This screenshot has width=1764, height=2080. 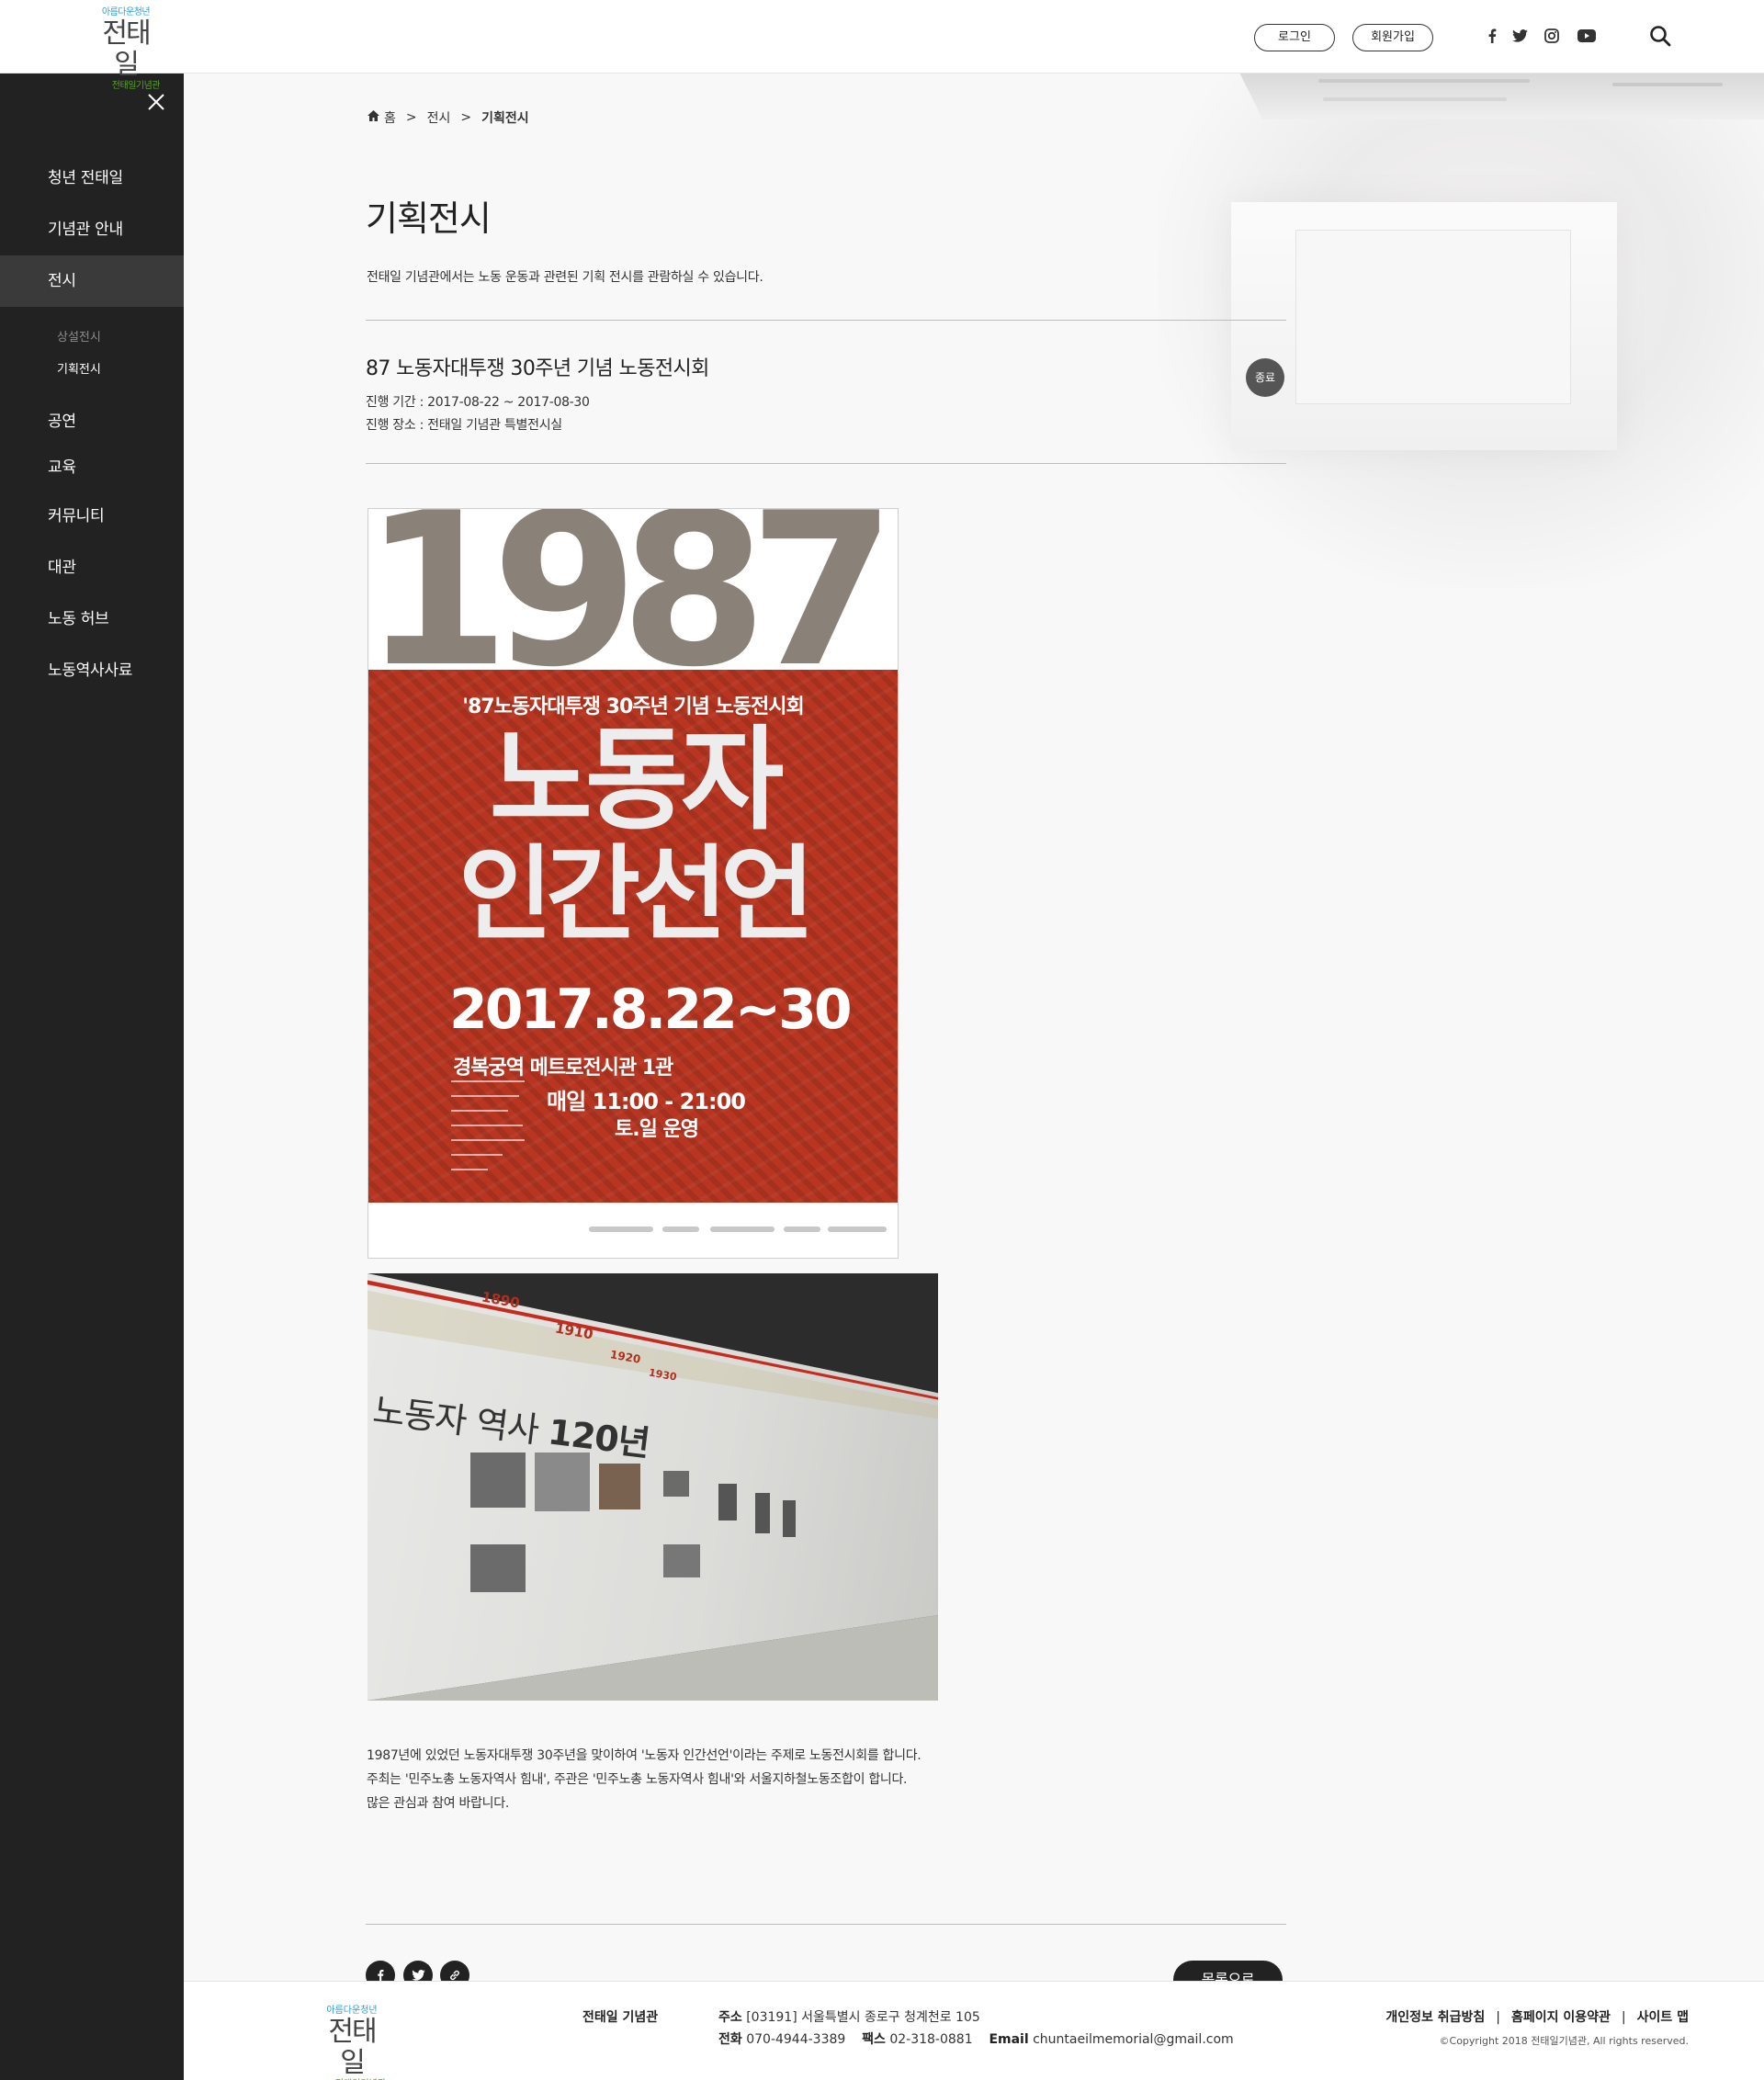 I want to click on sidebar-item-youth: 청년 전태일, so click(x=92, y=178).